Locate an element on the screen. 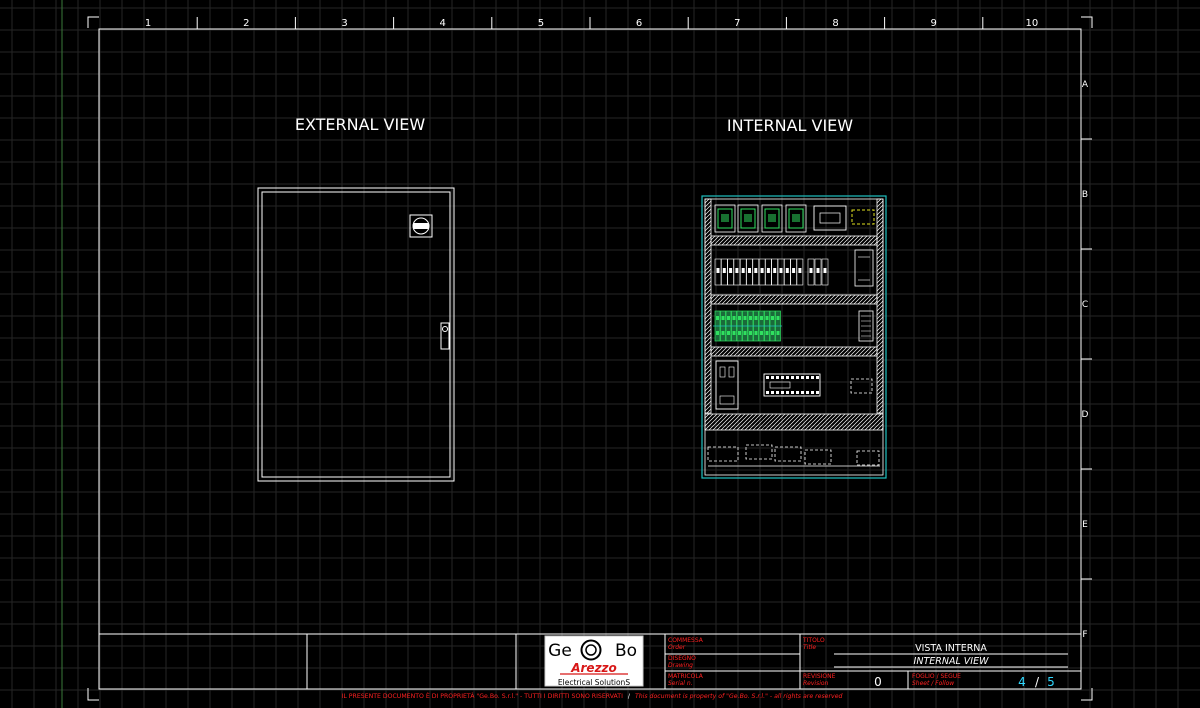  company-logo: Ge Bo Arezzo Electrical SolutionS is located at coordinates (594, 661).